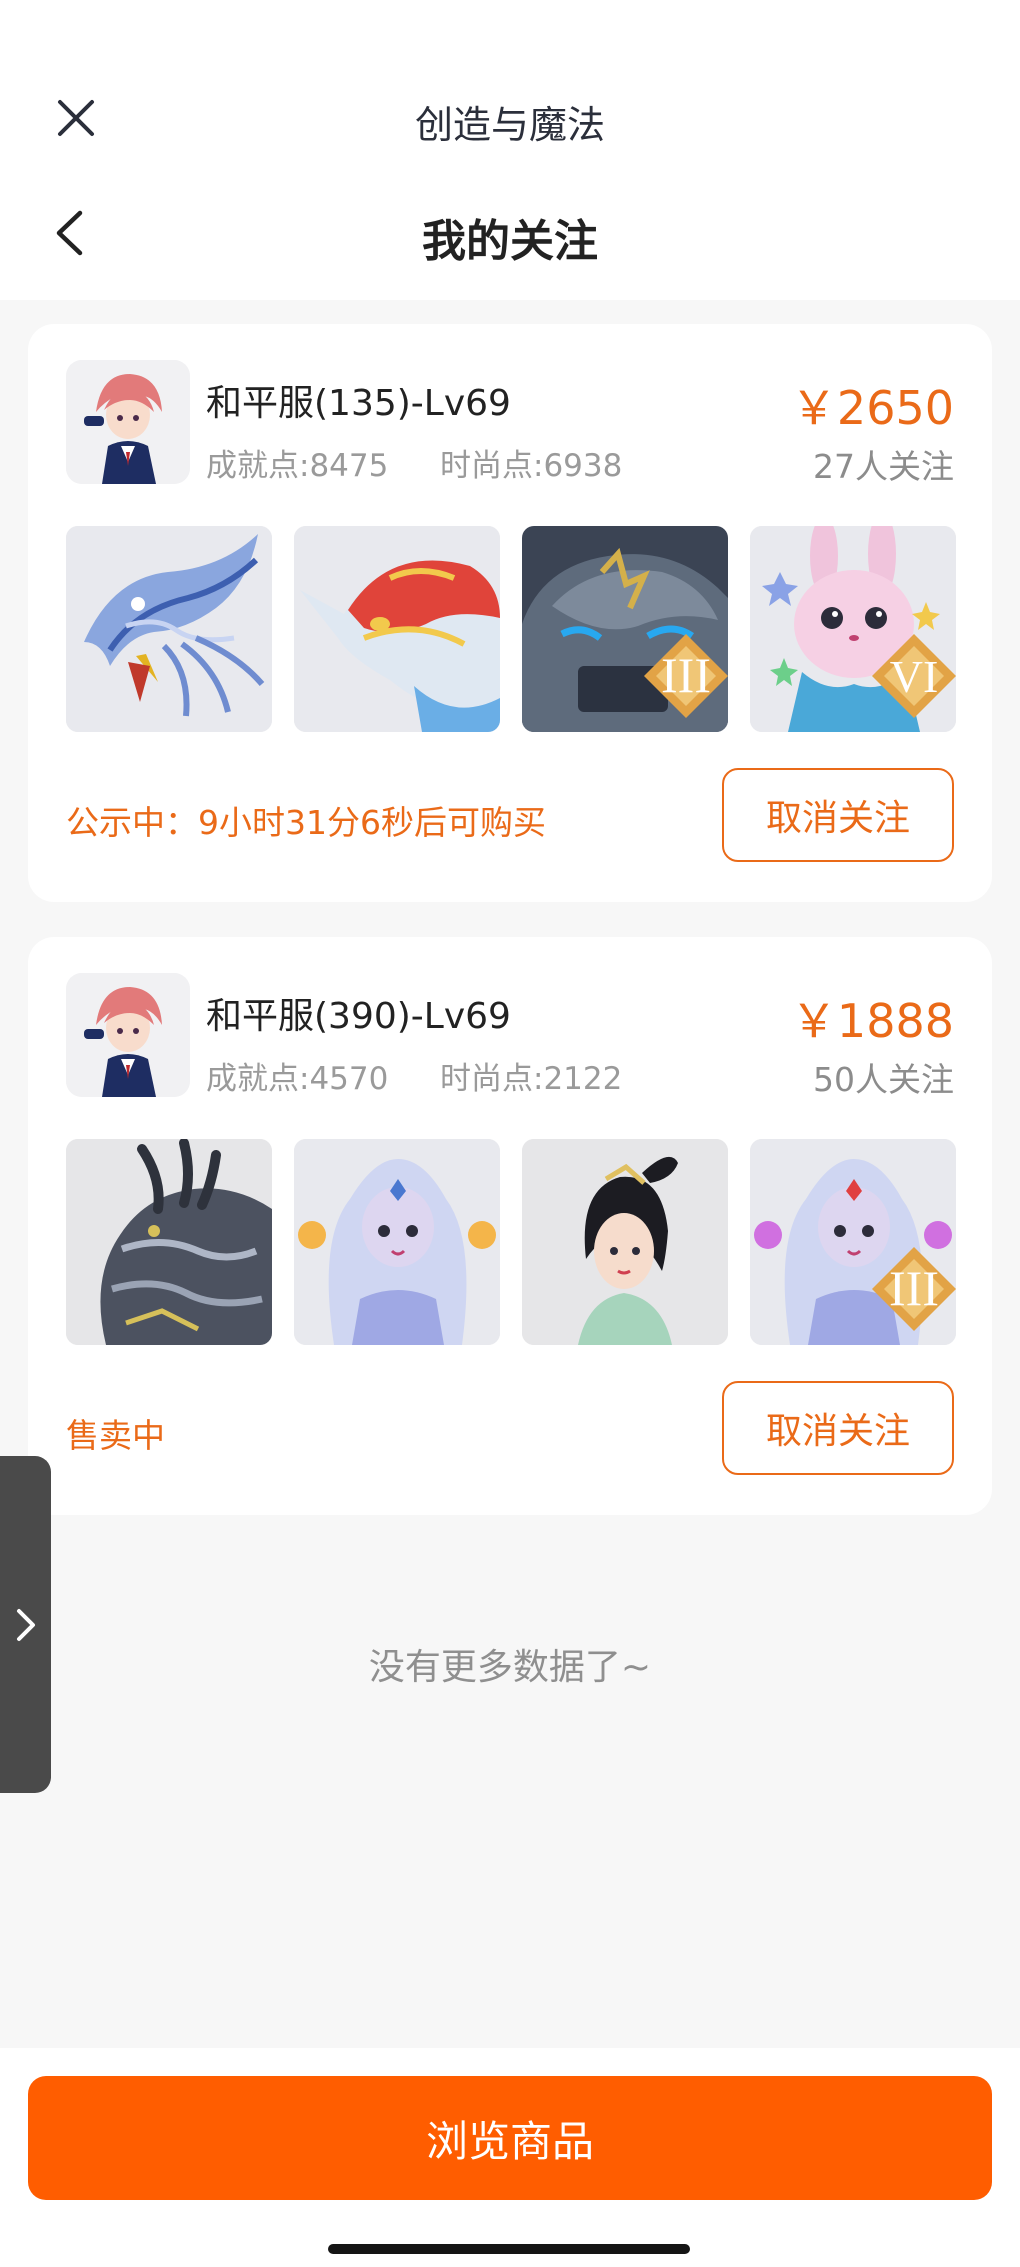  I want to click on item-thumbnail-blue-dragon, so click(169, 629).